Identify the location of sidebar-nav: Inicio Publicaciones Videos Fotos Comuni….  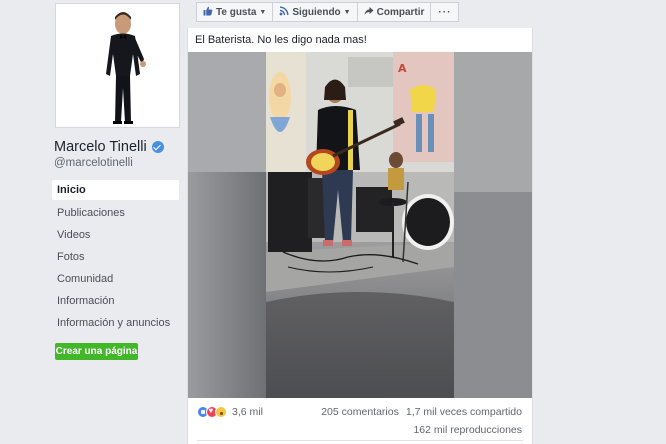
(115, 257).